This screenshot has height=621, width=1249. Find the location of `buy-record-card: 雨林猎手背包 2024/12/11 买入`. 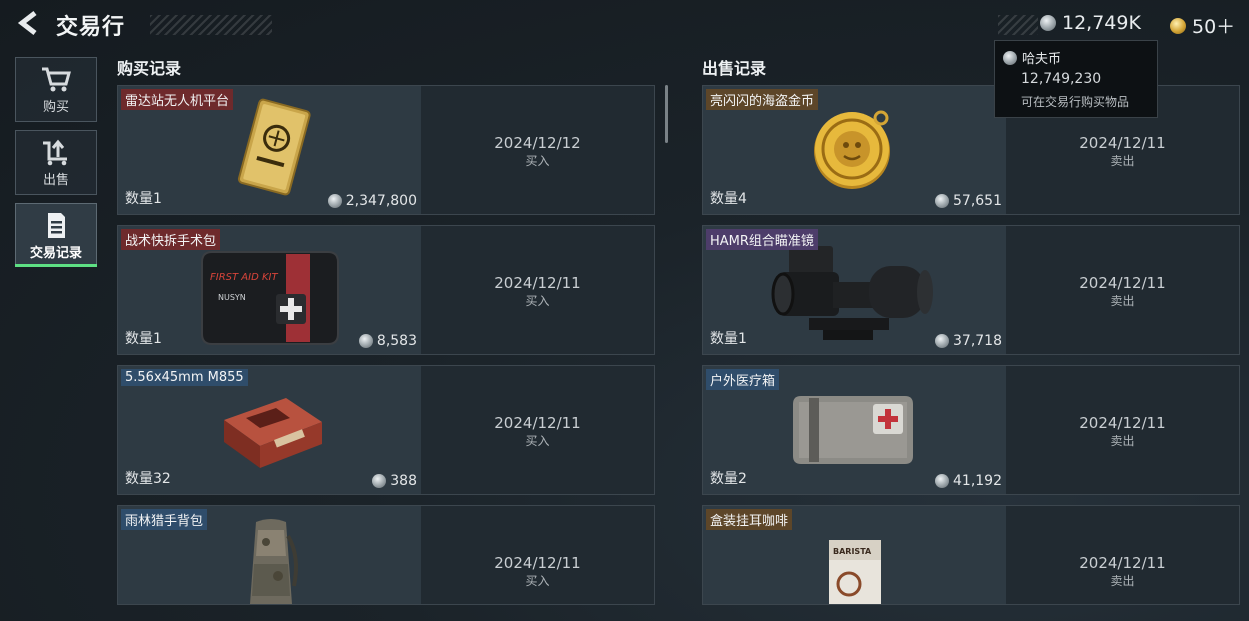

buy-record-card: 雨林猎手背包 2024/12/11 买入 is located at coordinates (386, 555).